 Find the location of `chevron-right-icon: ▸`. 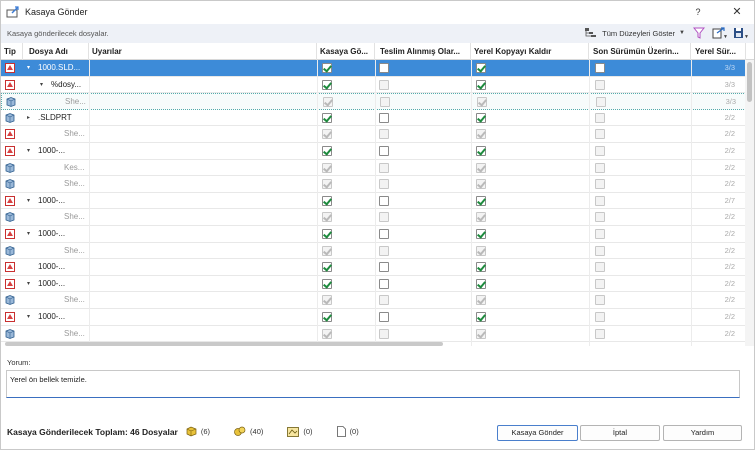

chevron-right-icon: ▸ is located at coordinates (28, 118).